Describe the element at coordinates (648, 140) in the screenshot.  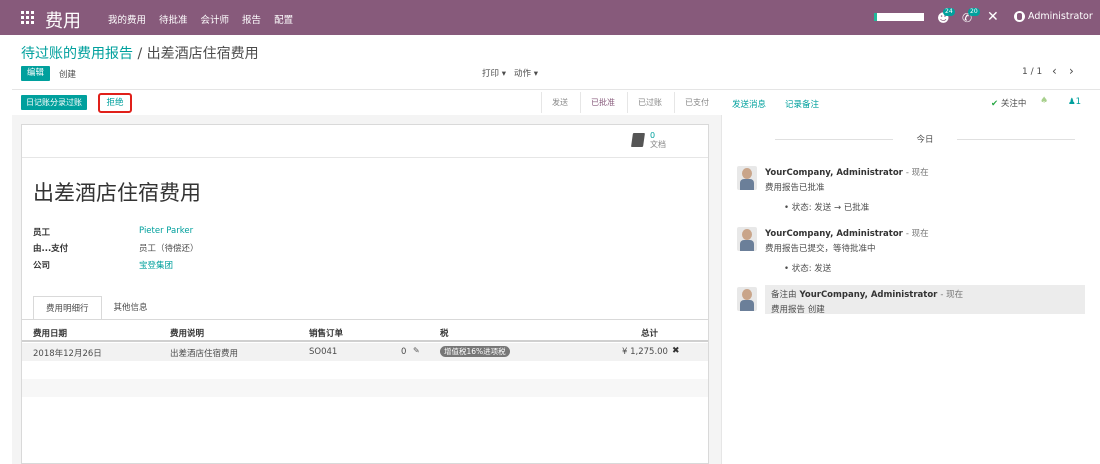
I see `documents-smart-button: 0 文档` at that location.